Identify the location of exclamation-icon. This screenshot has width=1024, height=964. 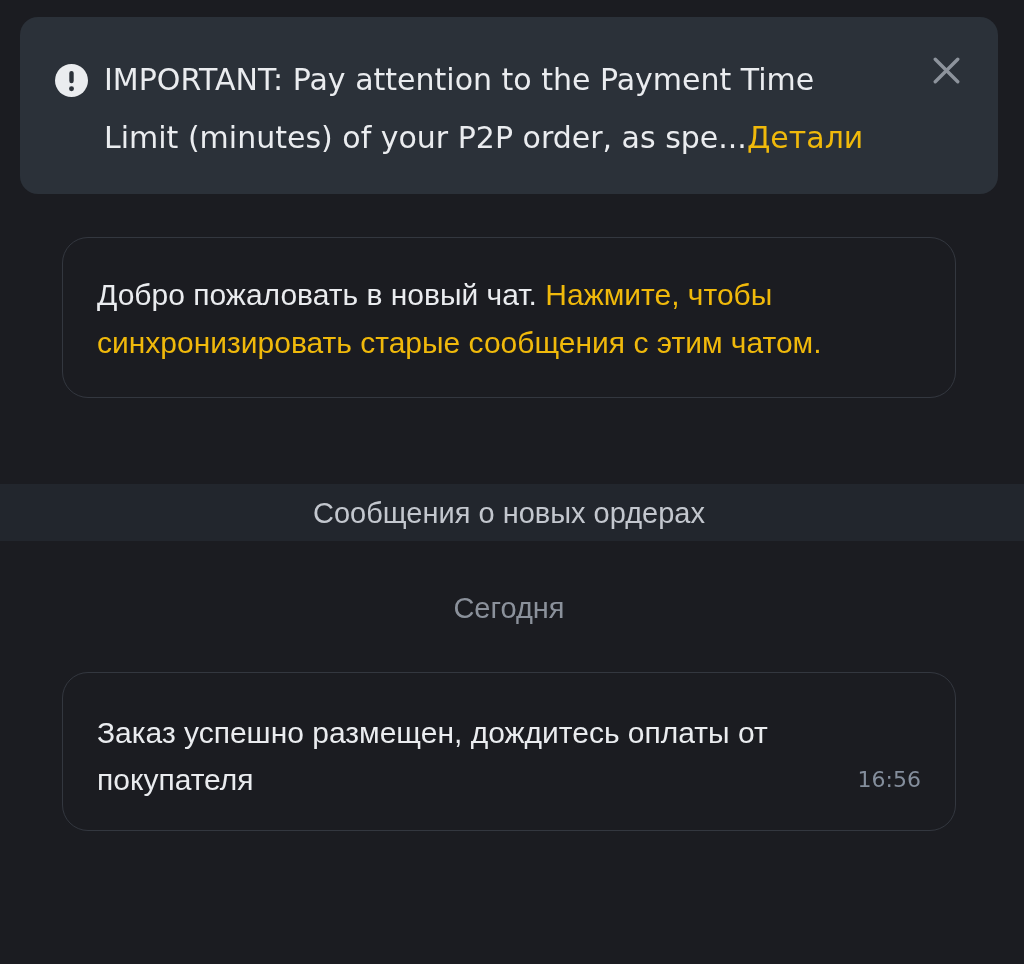
(71, 80).